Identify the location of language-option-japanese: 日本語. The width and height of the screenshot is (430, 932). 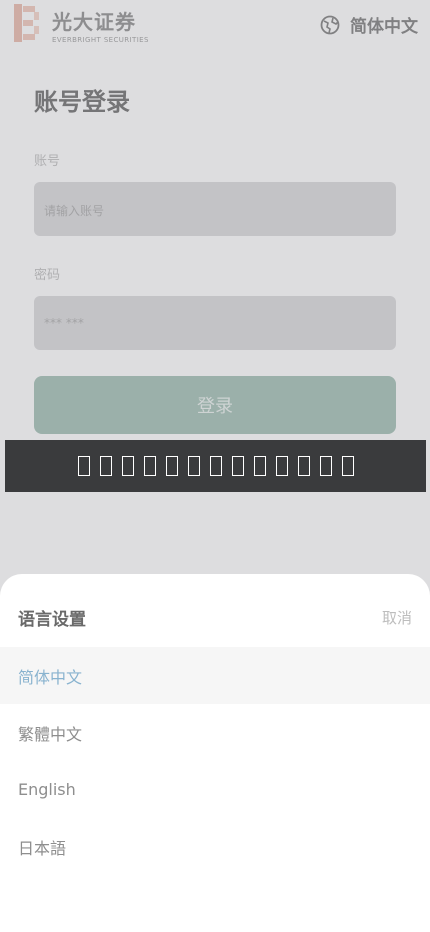
(215, 846).